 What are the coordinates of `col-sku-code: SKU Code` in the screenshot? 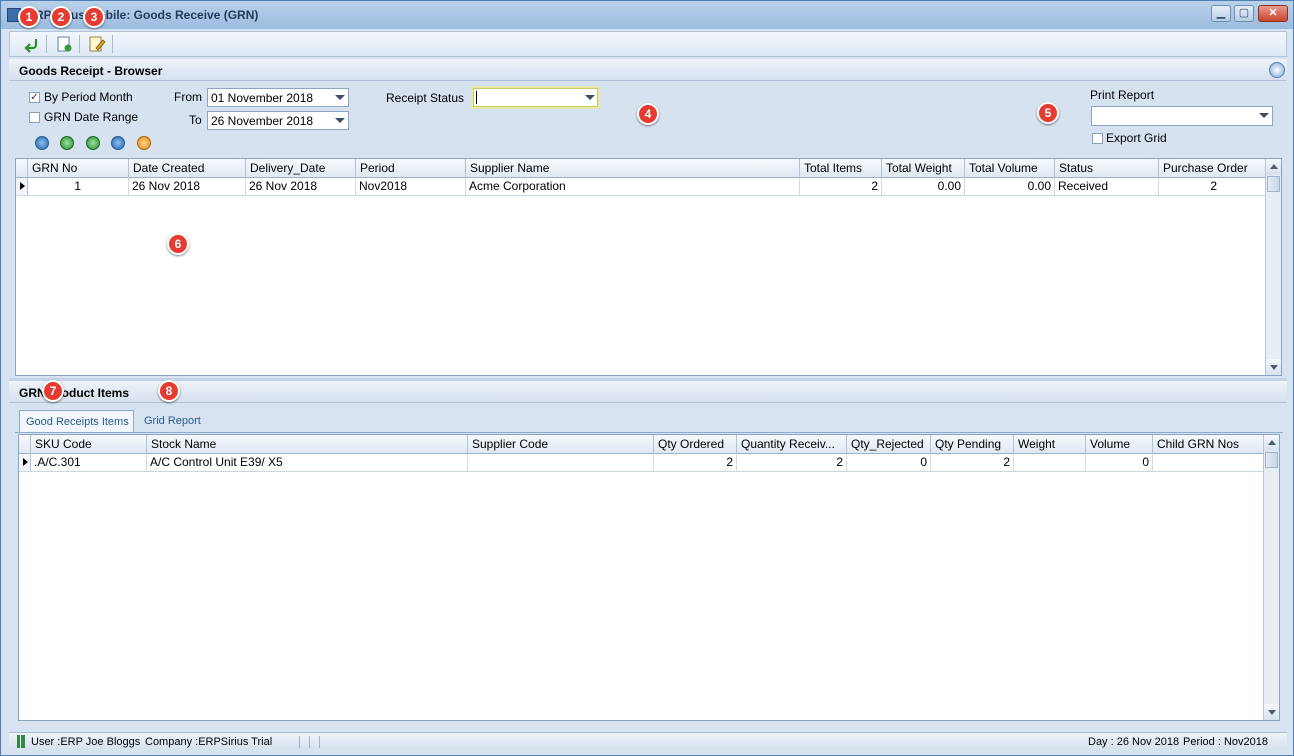 It's located at (89, 444).